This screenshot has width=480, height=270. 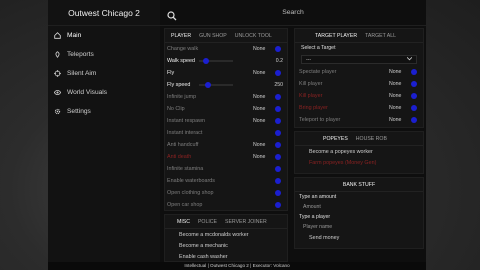 I want to click on sidebar-item-teleports: Teleports, so click(x=104, y=54).